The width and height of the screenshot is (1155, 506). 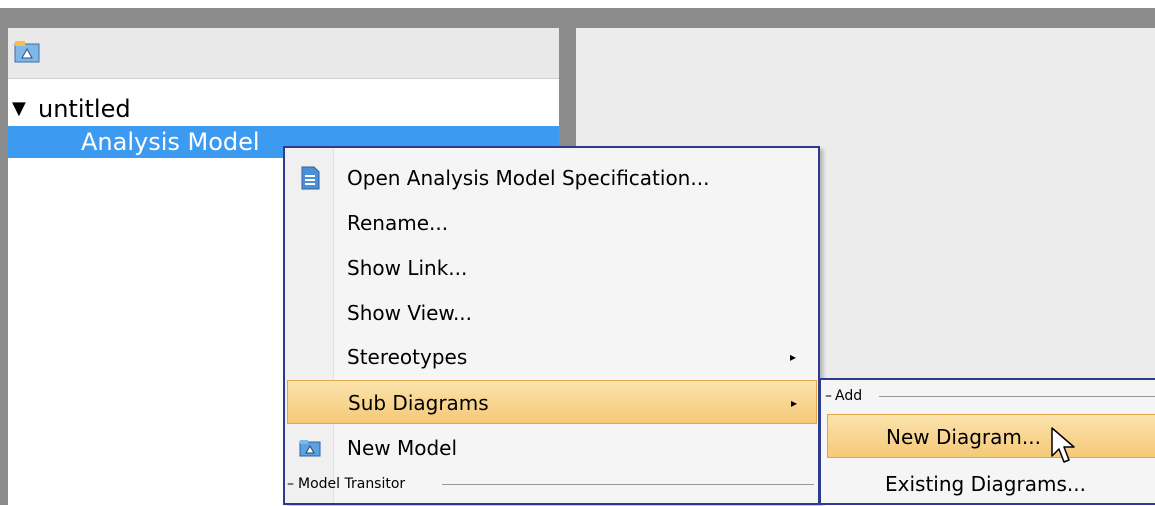 What do you see at coordinates (310, 448) in the screenshot?
I see `model-icon` at bounding box center [310, 448].